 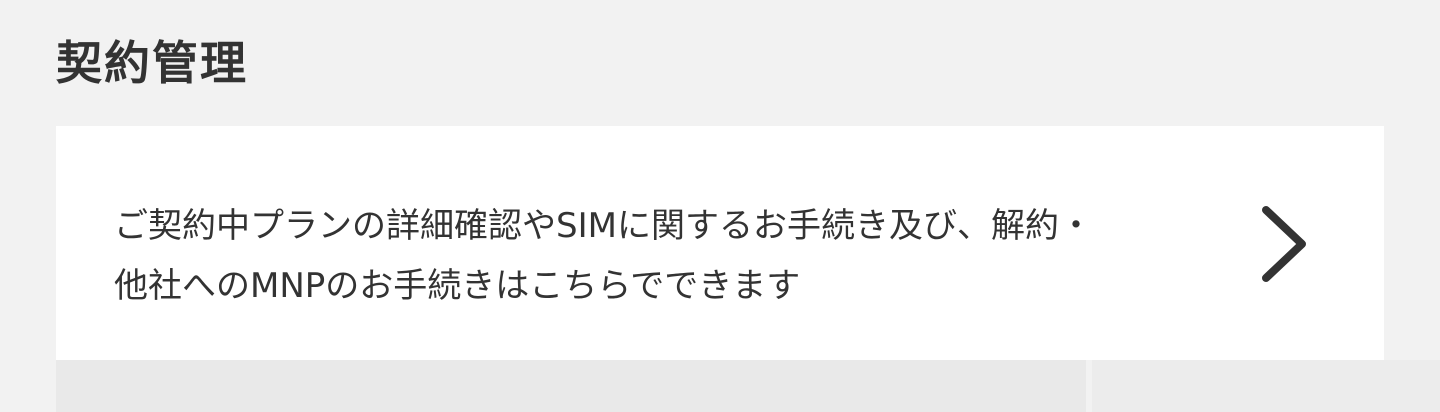 What do you see at coordinates (152, 63) in the screenshot?
I see `section-title: 契約管理` at bounding box center [152, 63].